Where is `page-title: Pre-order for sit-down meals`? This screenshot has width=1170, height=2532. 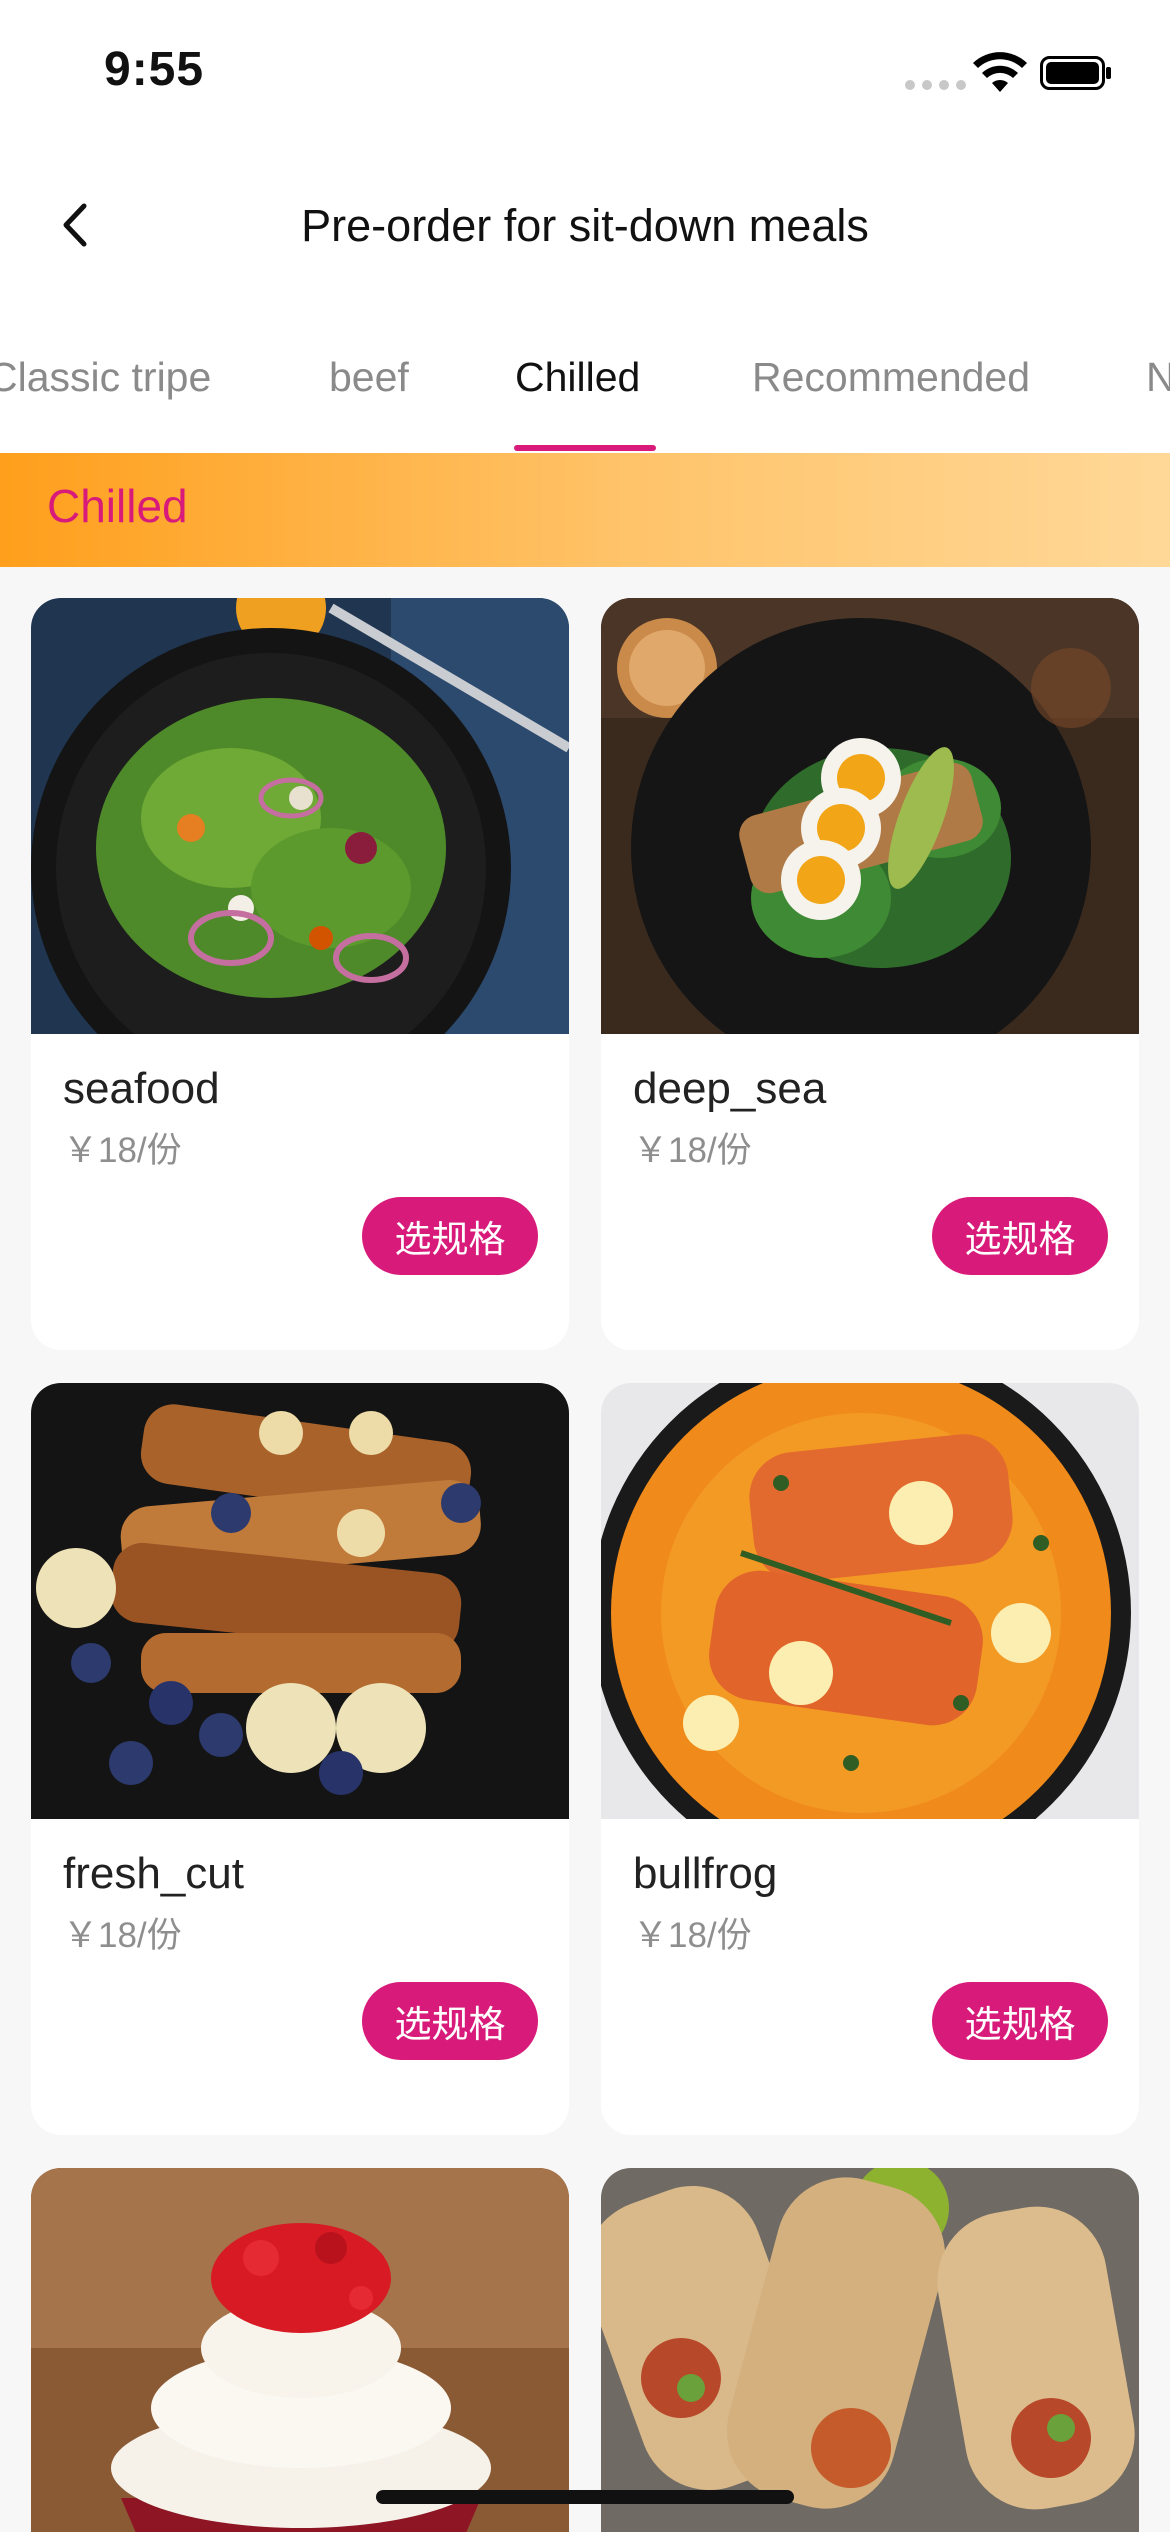 page-title: Pre-order for sit-down meals is located at coordinates (585, 225).